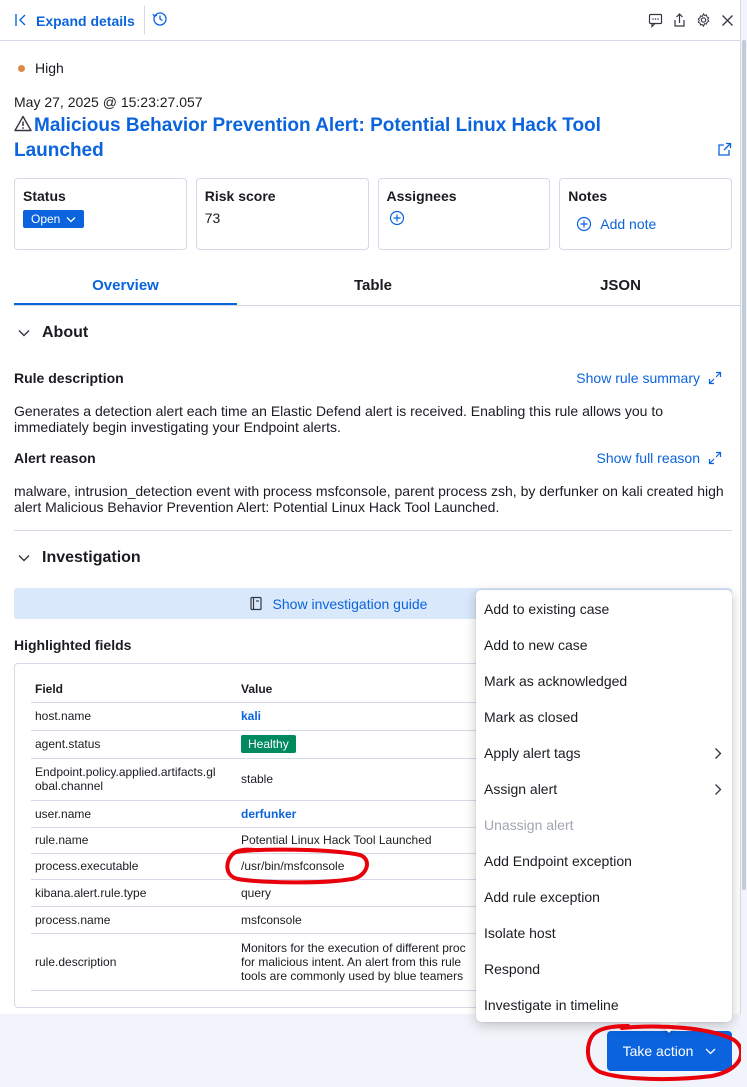 The width and height of the screenshot is (747, 1087). I want to click on rule-description-label: Rule description, so click(69, 378).